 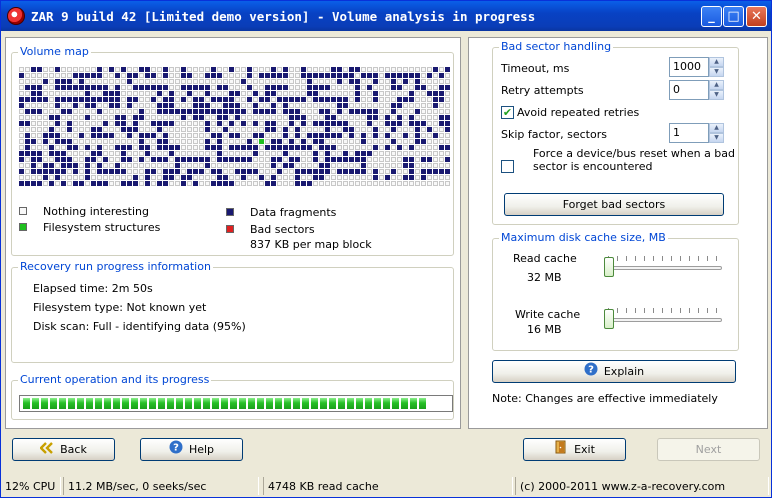 I want to click on retry-spinner: ▲ ▼, so click(x=716, y=90).